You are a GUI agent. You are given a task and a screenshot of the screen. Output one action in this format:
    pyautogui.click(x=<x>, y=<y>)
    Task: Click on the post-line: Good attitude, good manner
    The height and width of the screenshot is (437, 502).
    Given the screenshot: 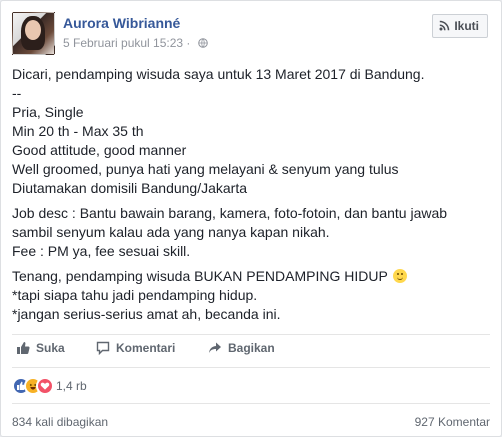 What is the action you would take?
    pyautogui.click(x=99, y=150)
    